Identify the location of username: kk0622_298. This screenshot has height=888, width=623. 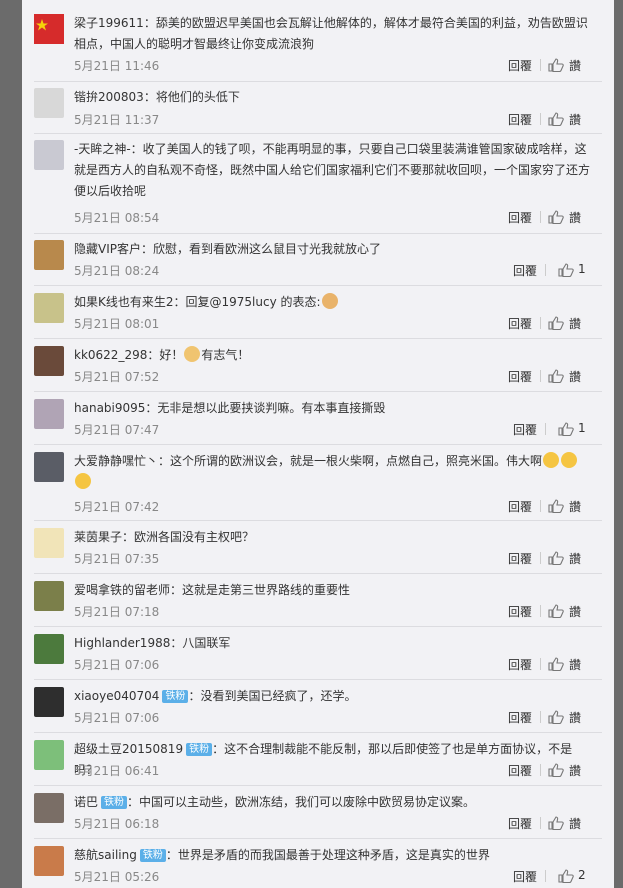
(110, 355).